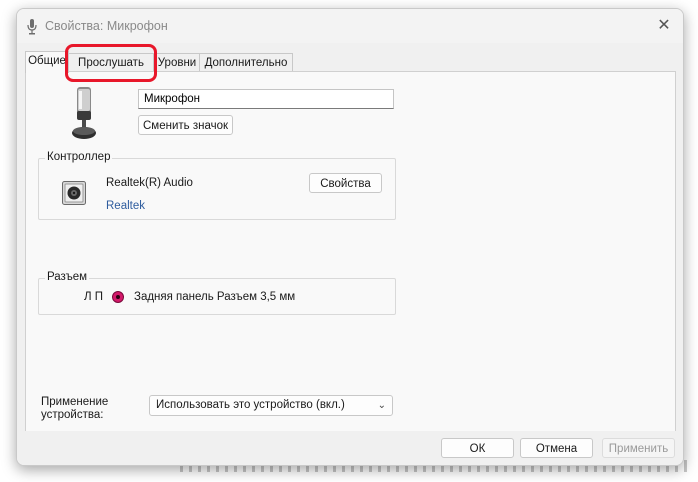 This screenshot has height=482, width=698. Describe the element at coordinates (177, 62) in the screenshot. I see `tab-levels: Уровни` at that location.